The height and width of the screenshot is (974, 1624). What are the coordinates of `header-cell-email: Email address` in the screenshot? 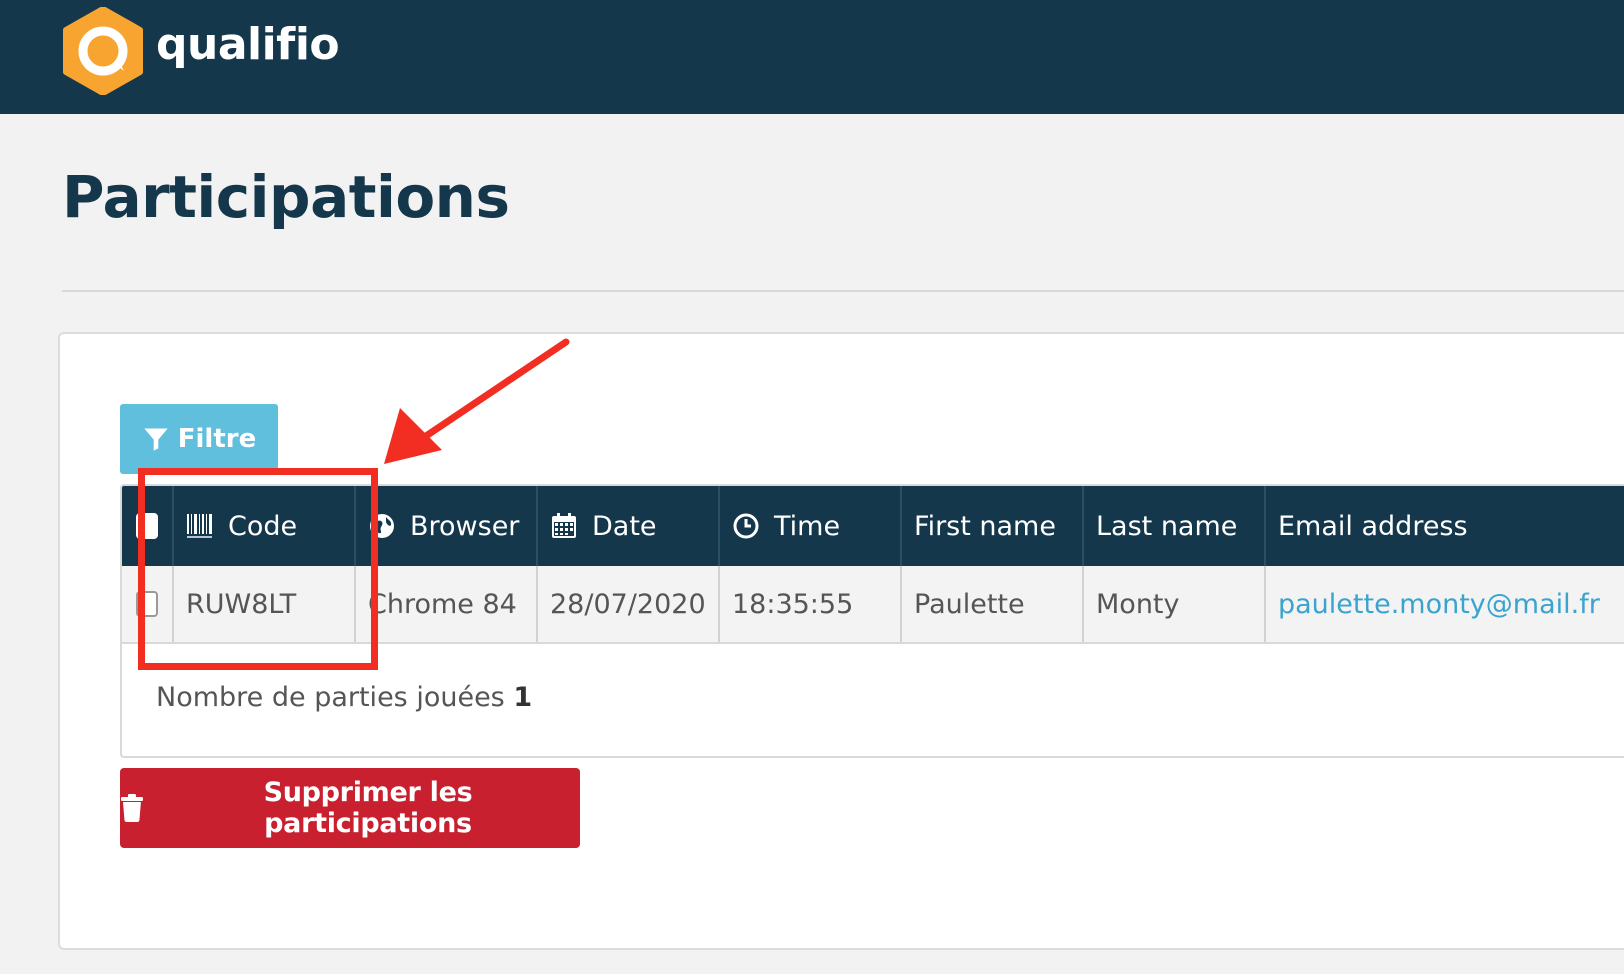 It's located at (1444, 526).